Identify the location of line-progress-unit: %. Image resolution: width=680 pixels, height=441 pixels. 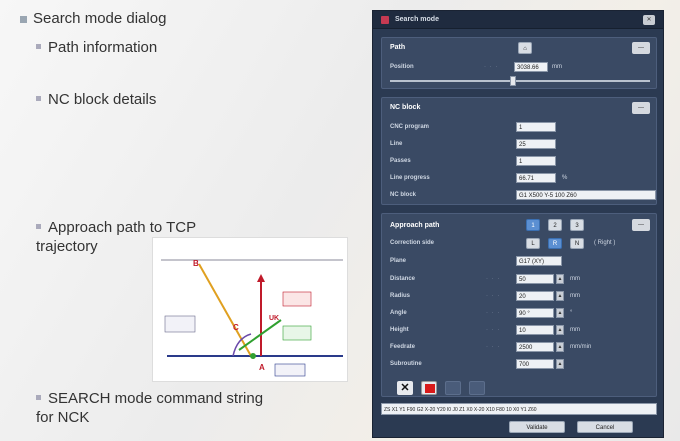
(565, 178).